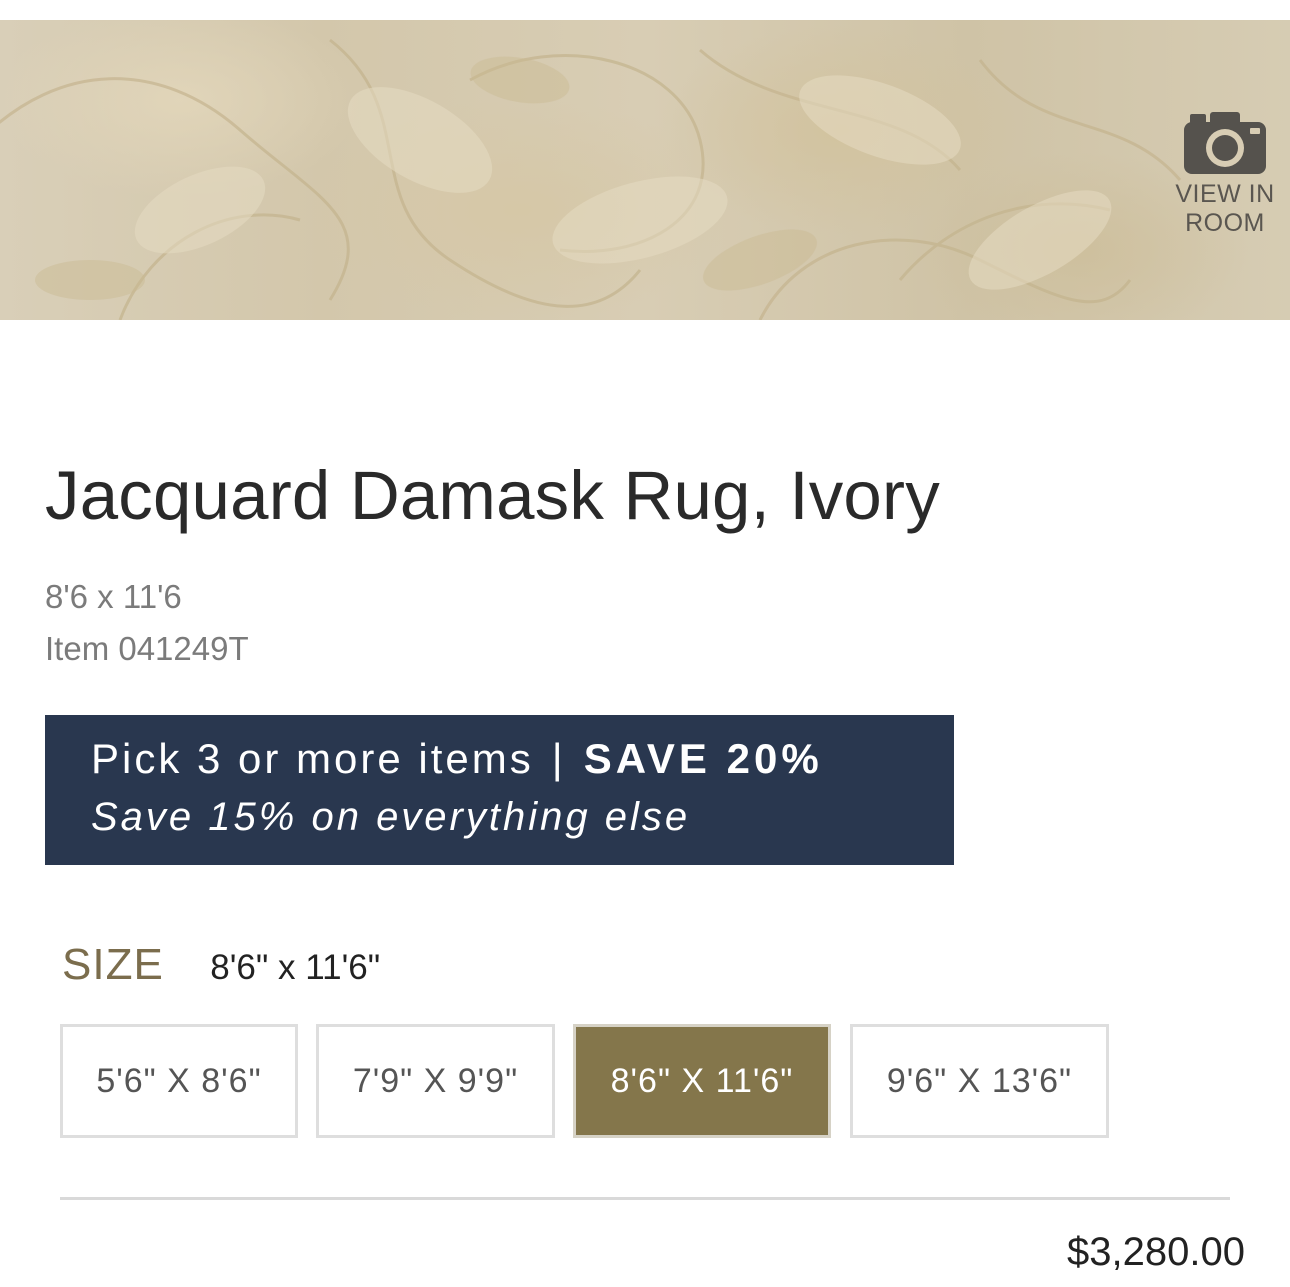 Image resolution: width=1290 pixels, height=1287 pixels. I want to click on promo-subtext: Save 15% on everything else, so click(391, 817).